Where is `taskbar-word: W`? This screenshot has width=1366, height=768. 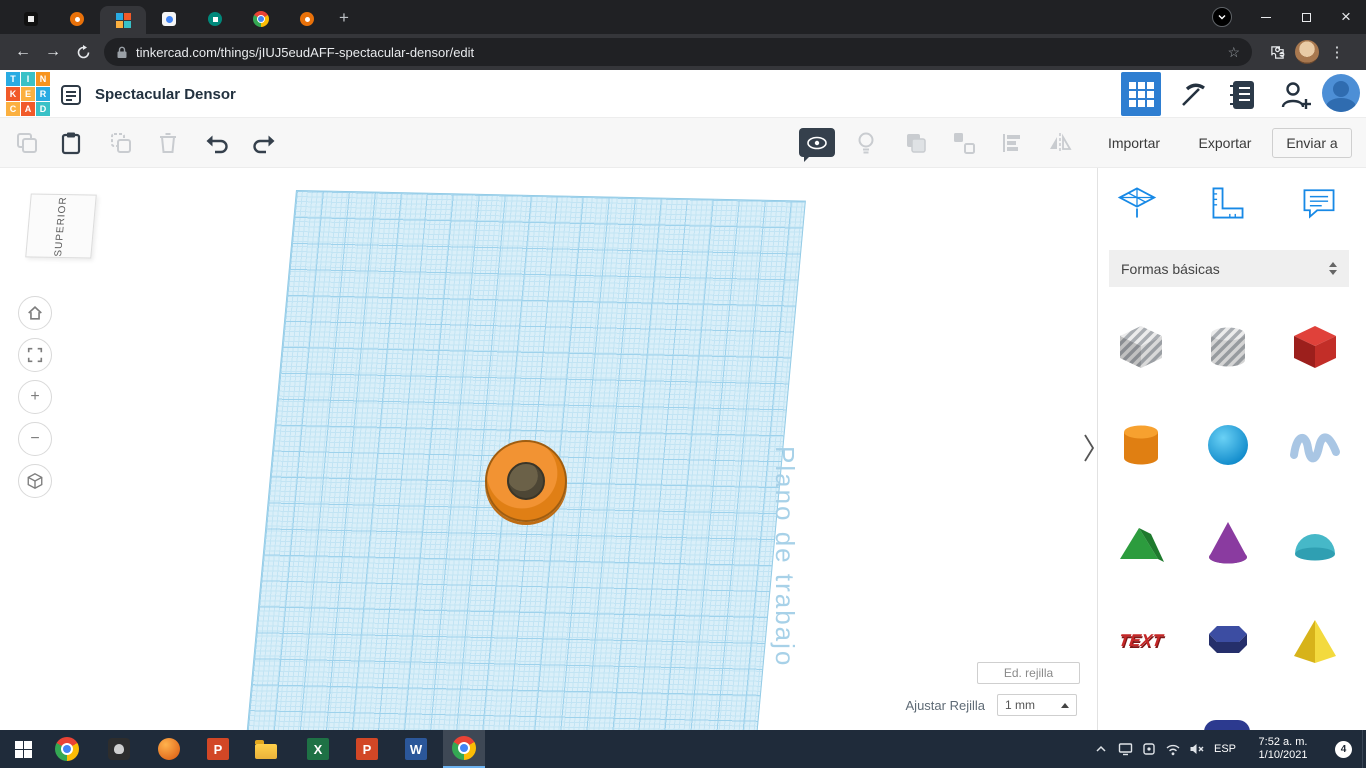
taskbar-word: W is located at coordinates (416, 749).